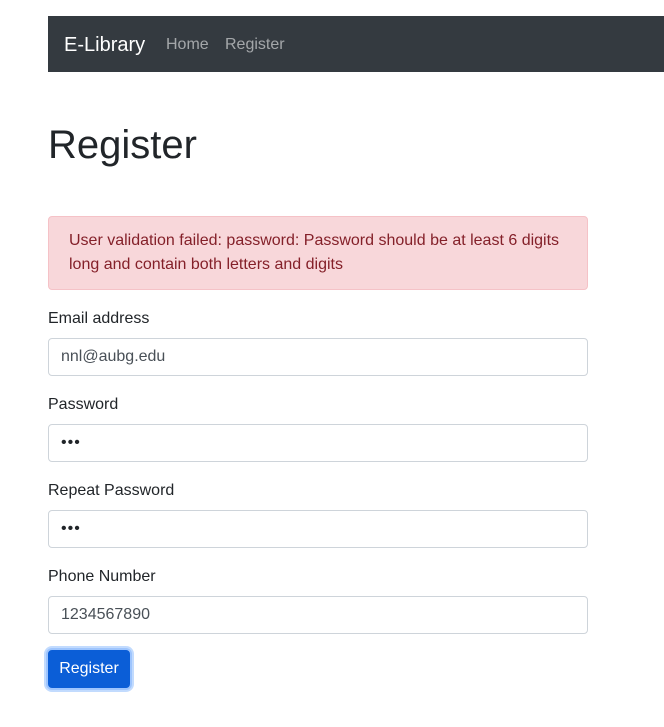  I want to click on repeat-password-field: •••, so click(318, 529).